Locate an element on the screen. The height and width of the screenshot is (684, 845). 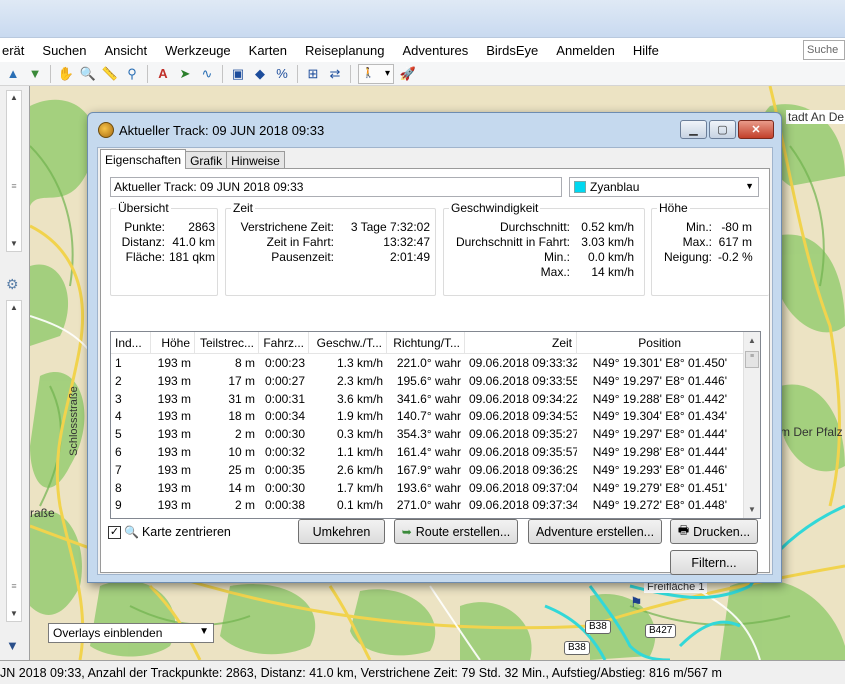
left-scrollbar-top: ▲ ≡ ▼ is located at coordinates (14, 171).